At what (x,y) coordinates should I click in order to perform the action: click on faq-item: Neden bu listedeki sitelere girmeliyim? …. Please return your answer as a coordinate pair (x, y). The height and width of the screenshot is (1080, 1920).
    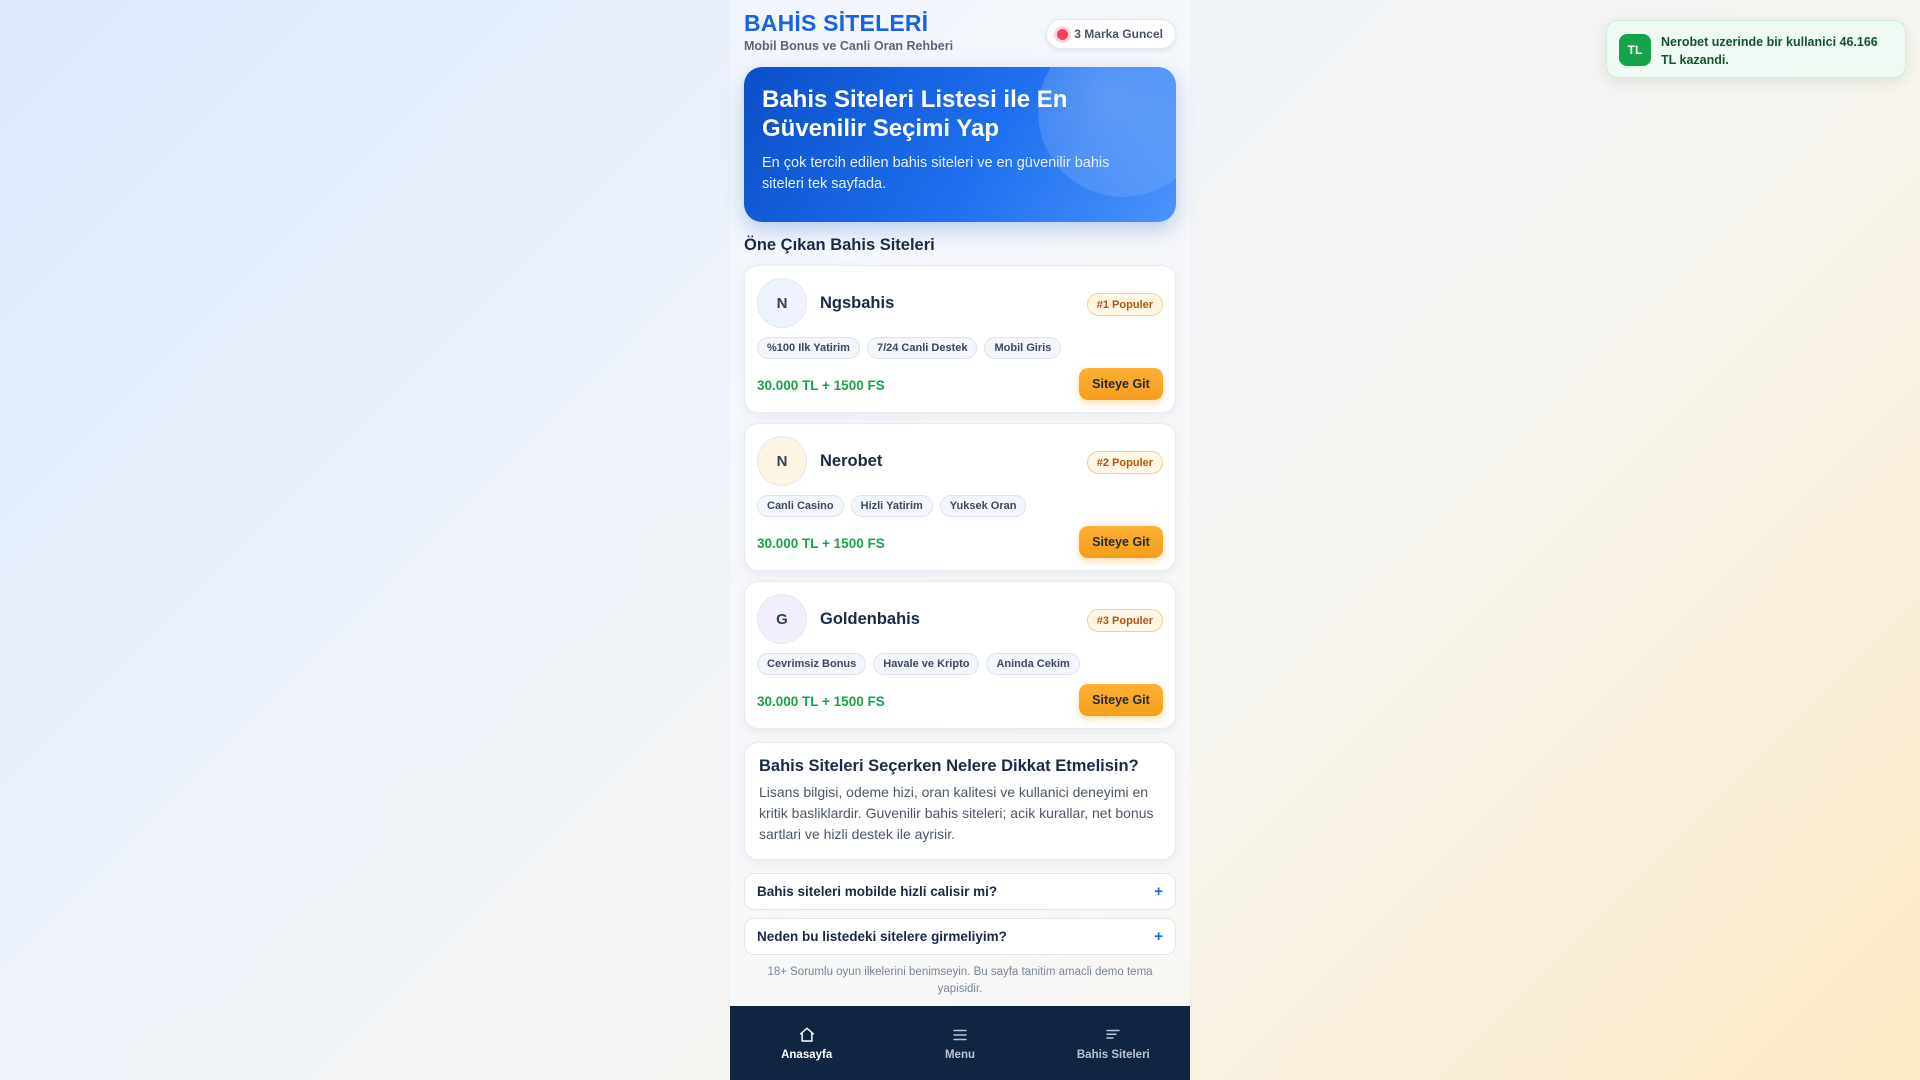
    Looking at the image, I should click on (960, 936).